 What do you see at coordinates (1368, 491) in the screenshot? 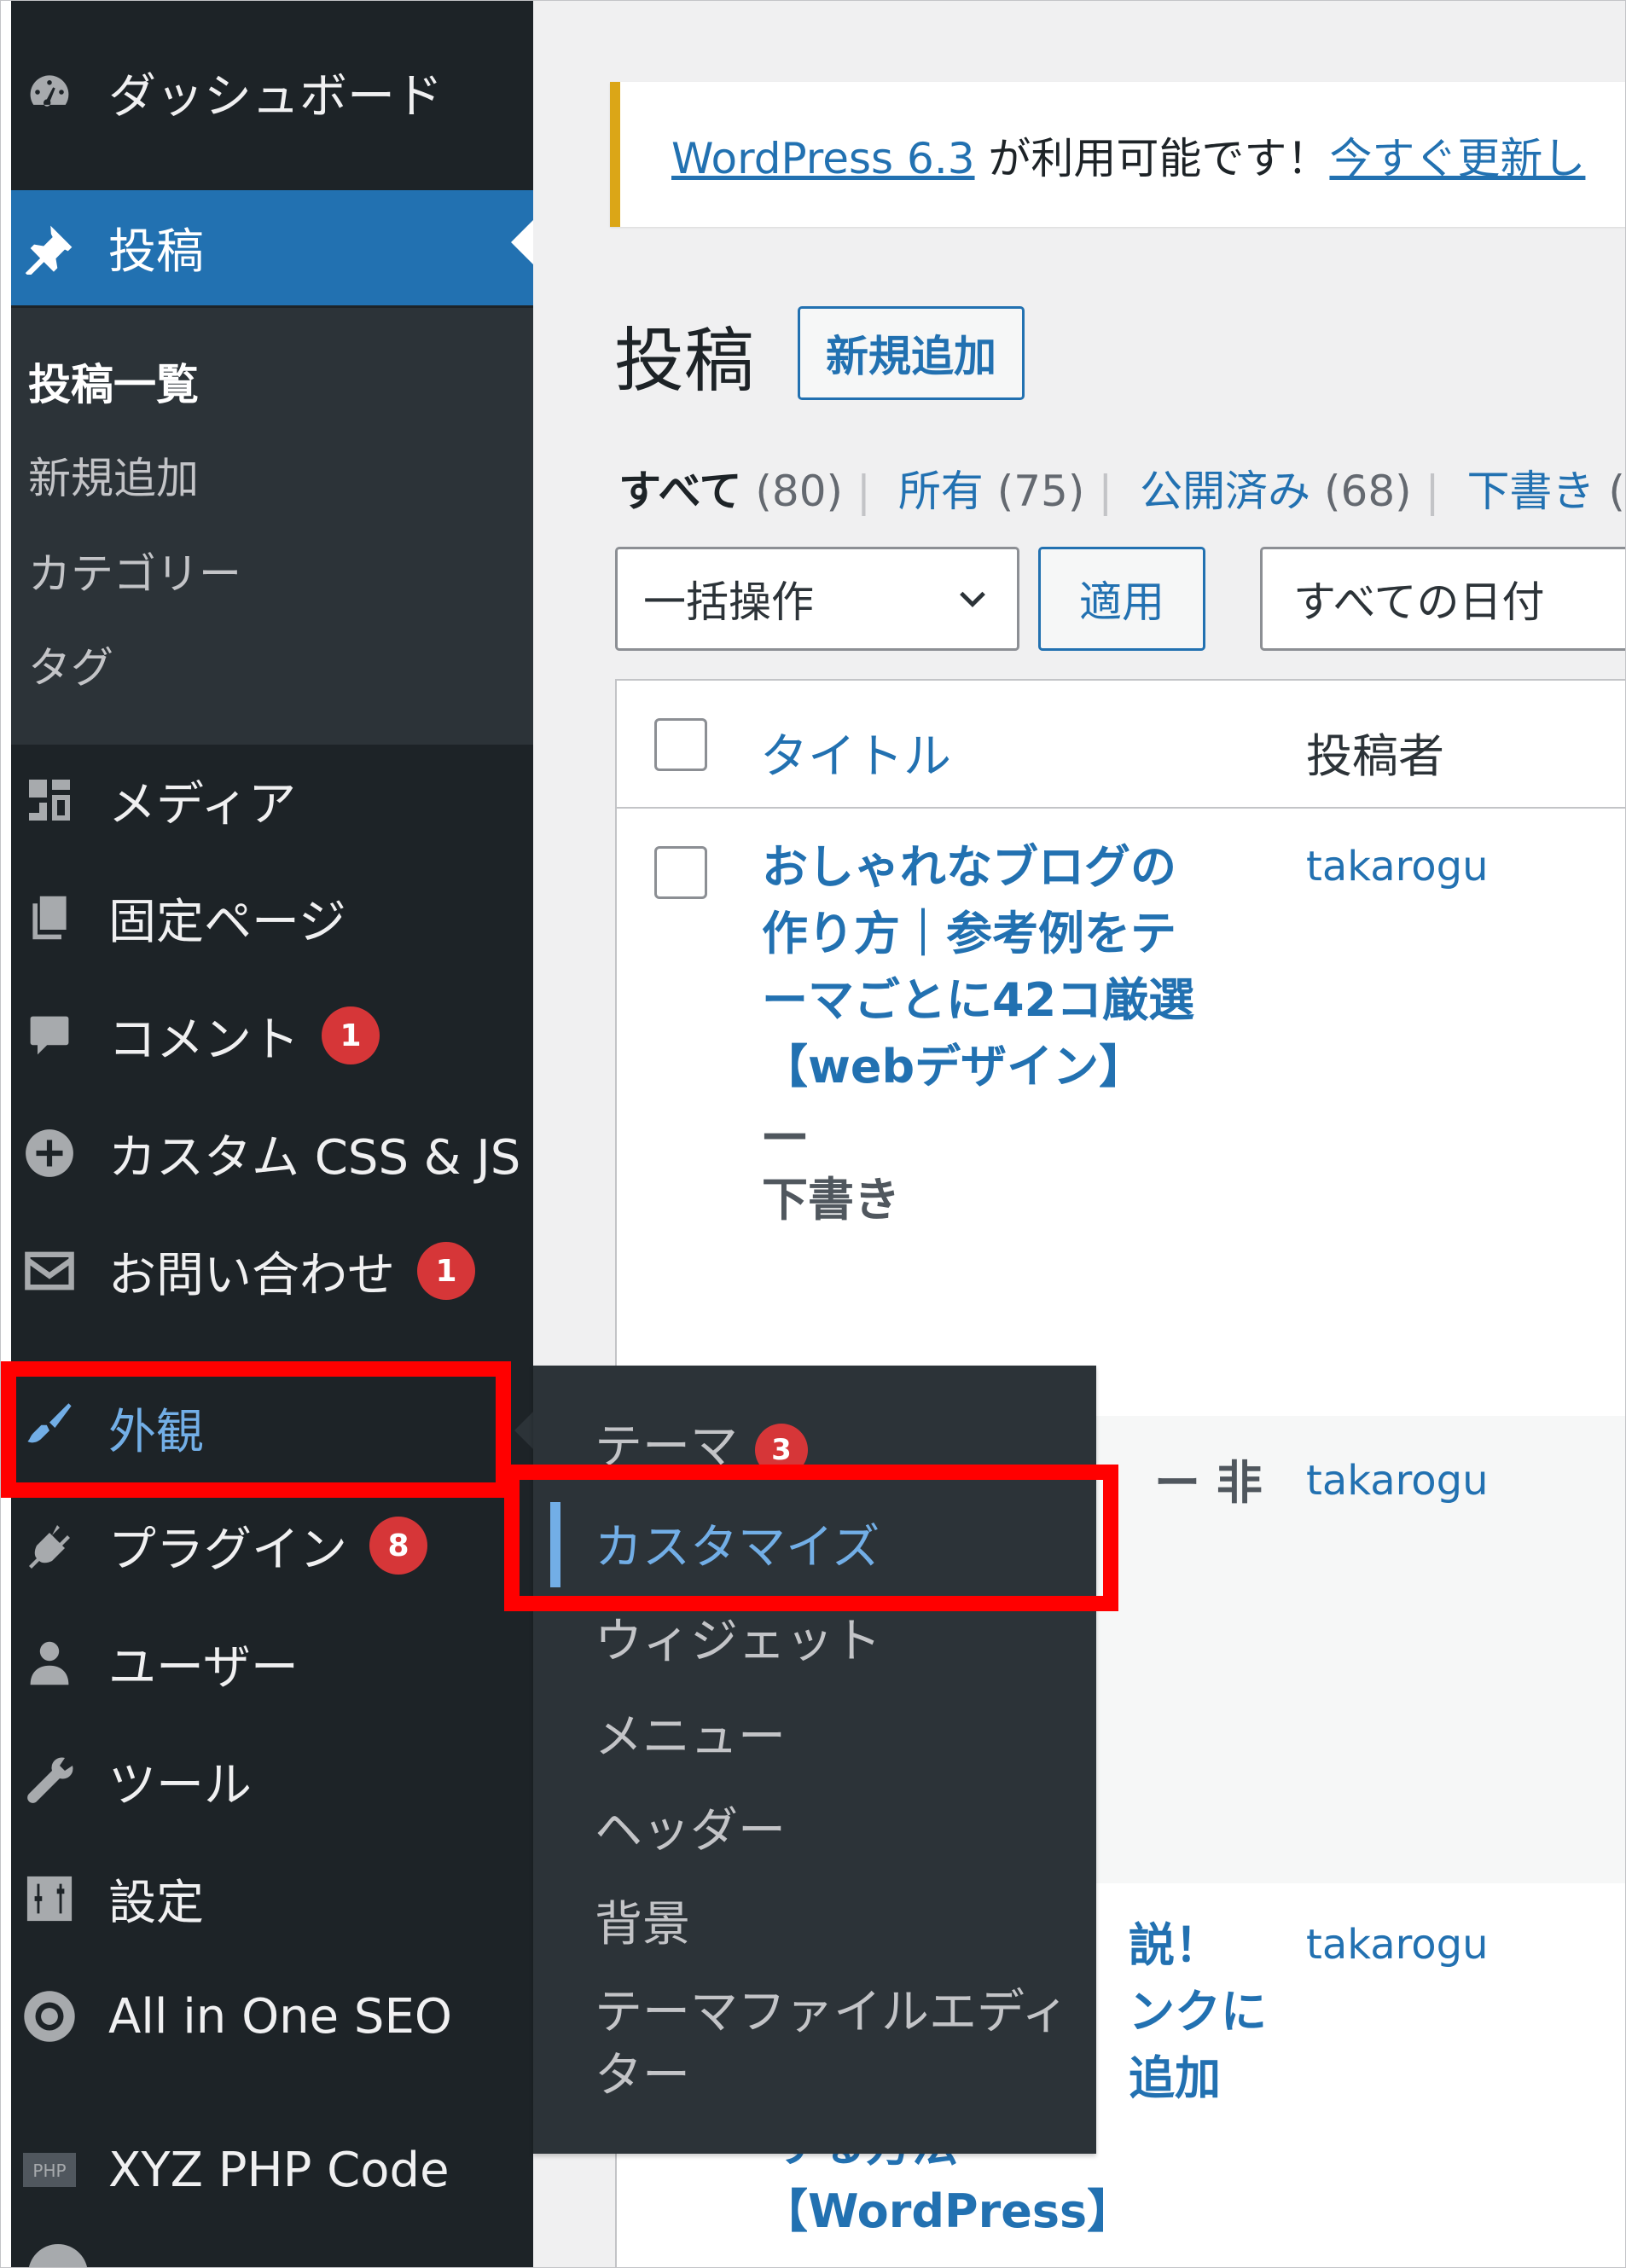
I see `filter-published-count: (68)` at bounding box center [1368, 491].